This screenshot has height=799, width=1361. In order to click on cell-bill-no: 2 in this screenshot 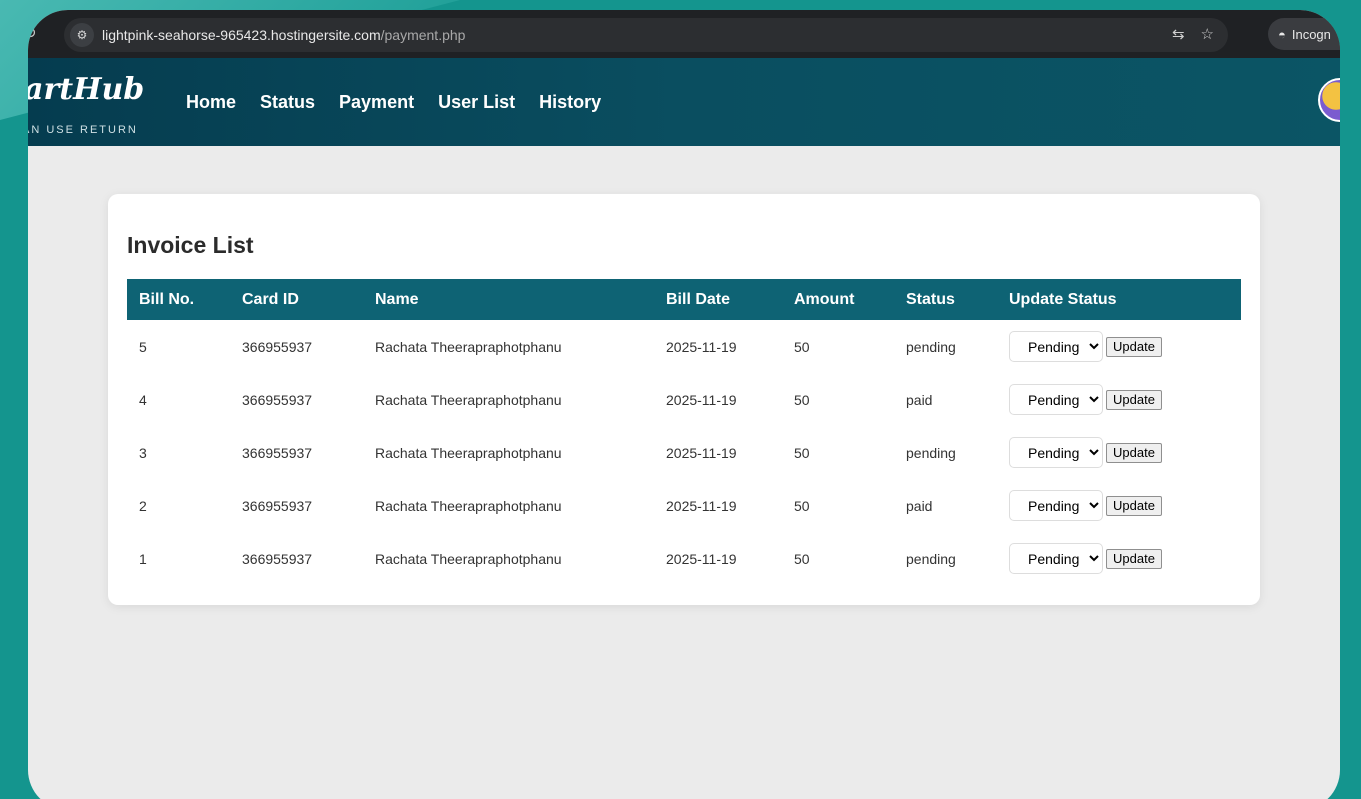, I will do `click(143, 505)`.